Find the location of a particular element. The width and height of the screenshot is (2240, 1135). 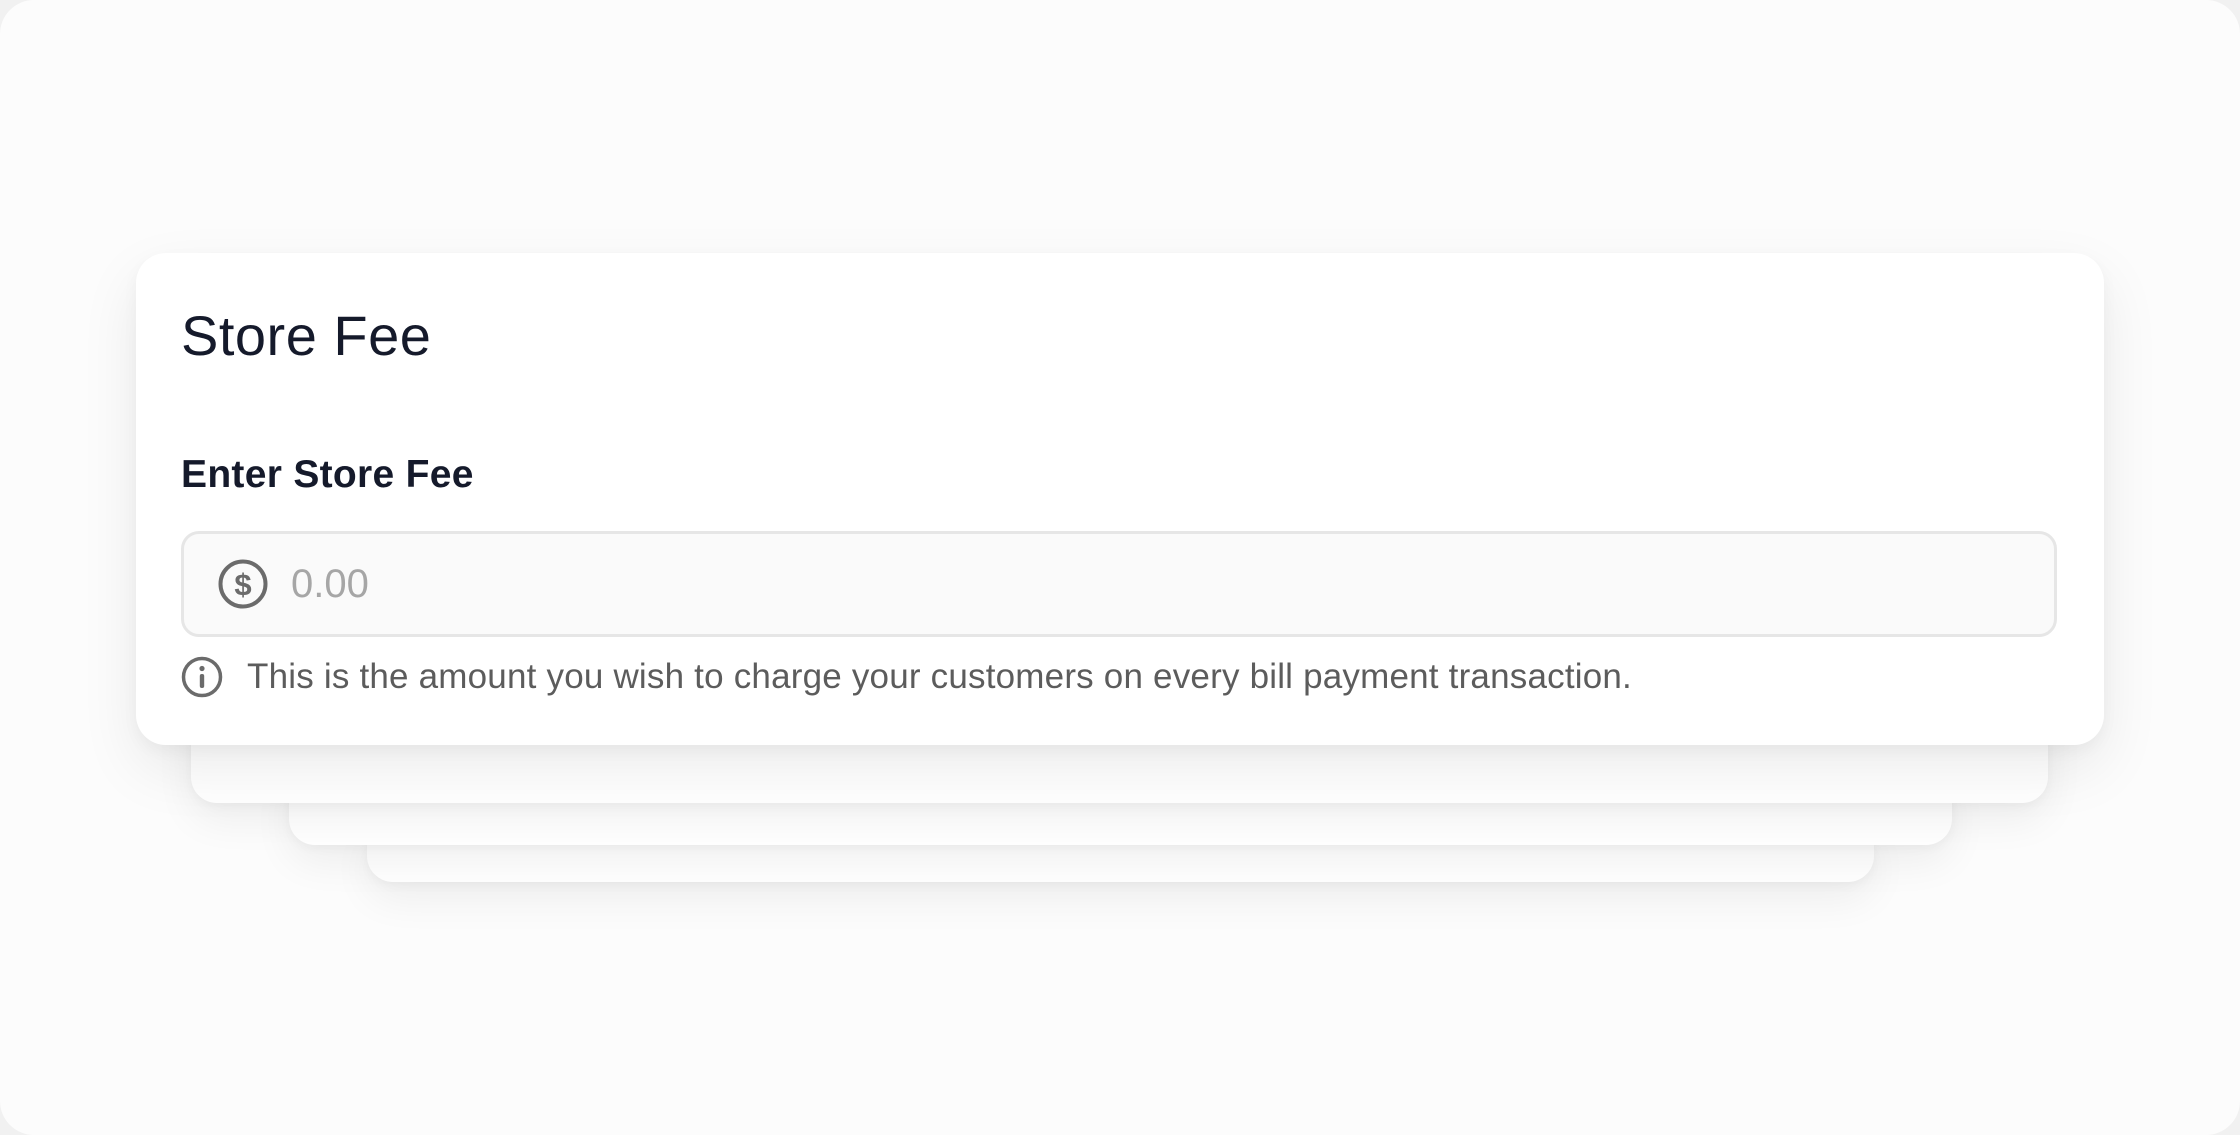

dollar-circle-icon: $ is located at coordinates (243, 584).